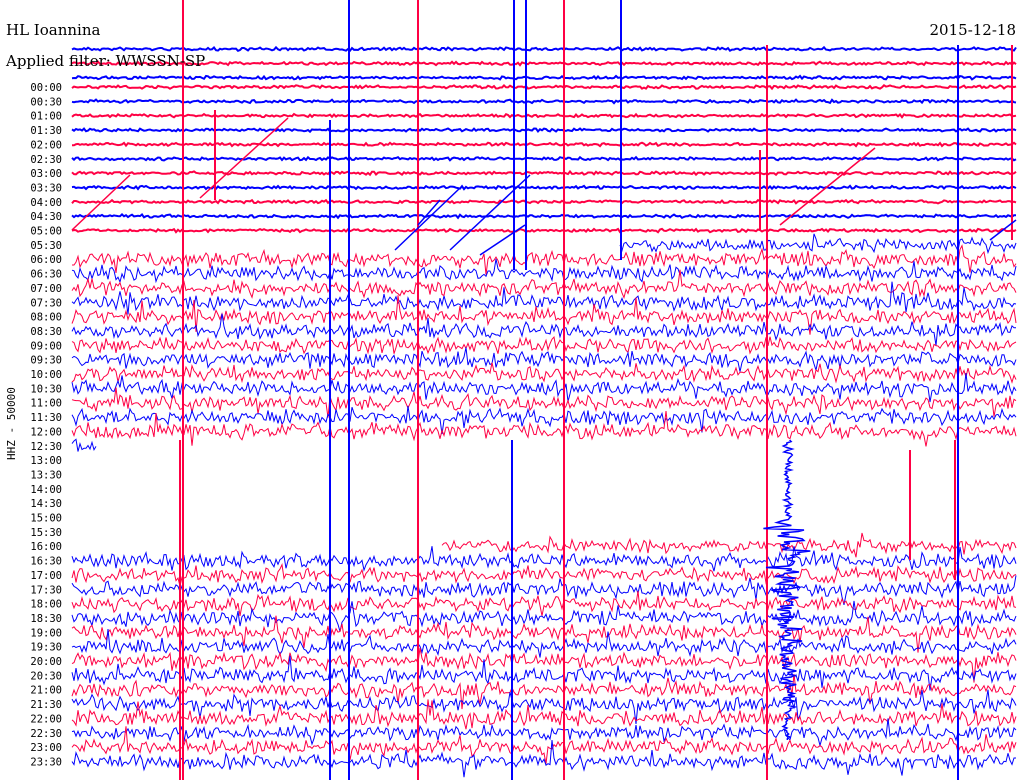  Describe the element at coordinates (46, 605) in the screenshot. I see `time-label-1800: 18:00` at that location.